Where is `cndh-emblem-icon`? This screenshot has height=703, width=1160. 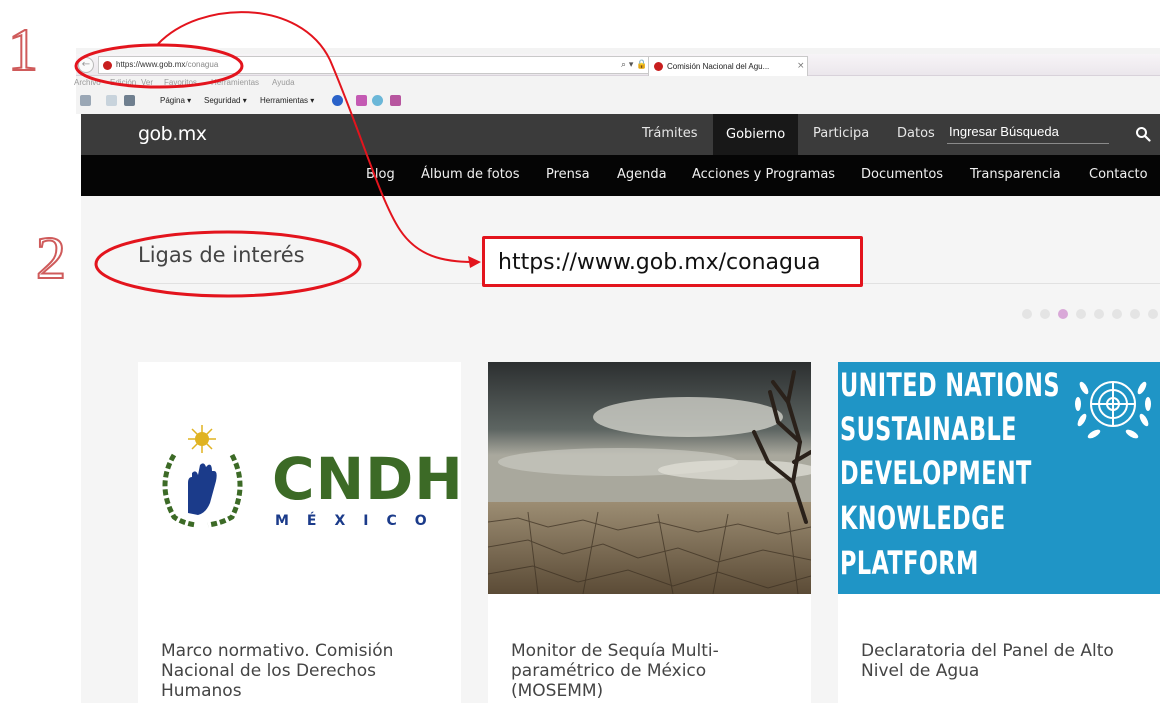 cndh-emblem-icon is located at coordinates (202, 476).